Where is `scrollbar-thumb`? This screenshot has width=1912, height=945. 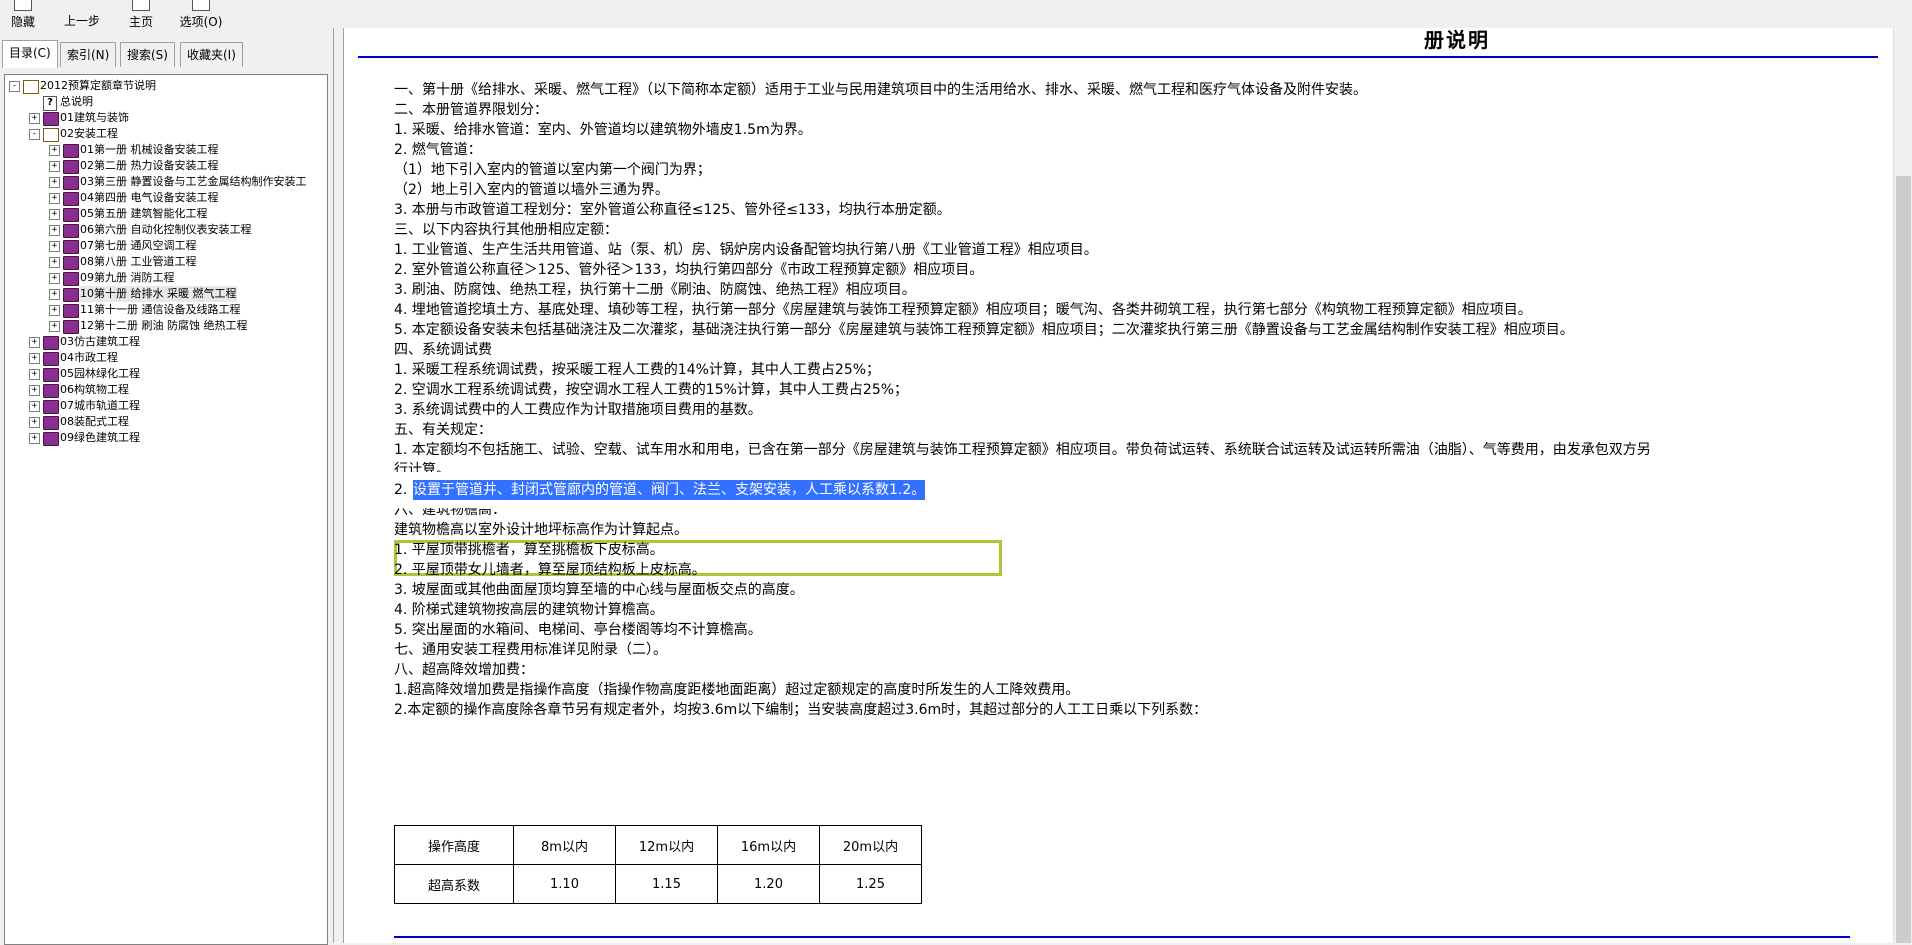
scrollbar-thumb is located at coordinates (1903, 559).